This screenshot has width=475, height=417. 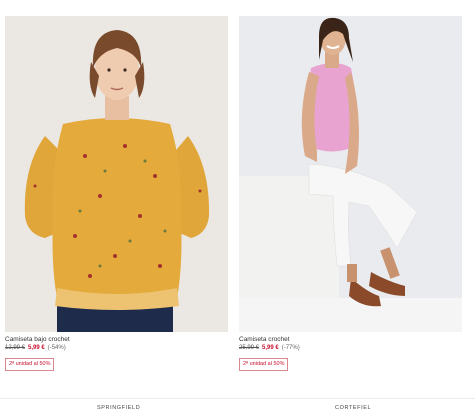 I want to click on product-name: Camiseta bajo crochet, so click(x=116, y=340).